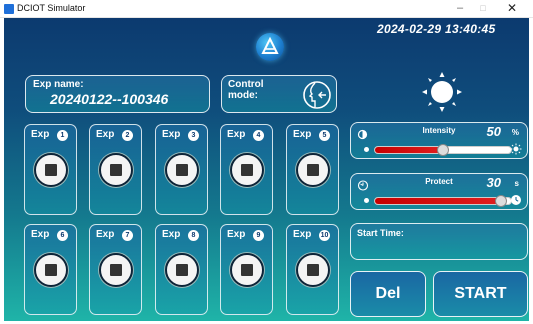 The height and width of the screenshot is (324, 533). I want to click on exp-name-panel: Exp name: 20240122--100346, so click(117, 94).